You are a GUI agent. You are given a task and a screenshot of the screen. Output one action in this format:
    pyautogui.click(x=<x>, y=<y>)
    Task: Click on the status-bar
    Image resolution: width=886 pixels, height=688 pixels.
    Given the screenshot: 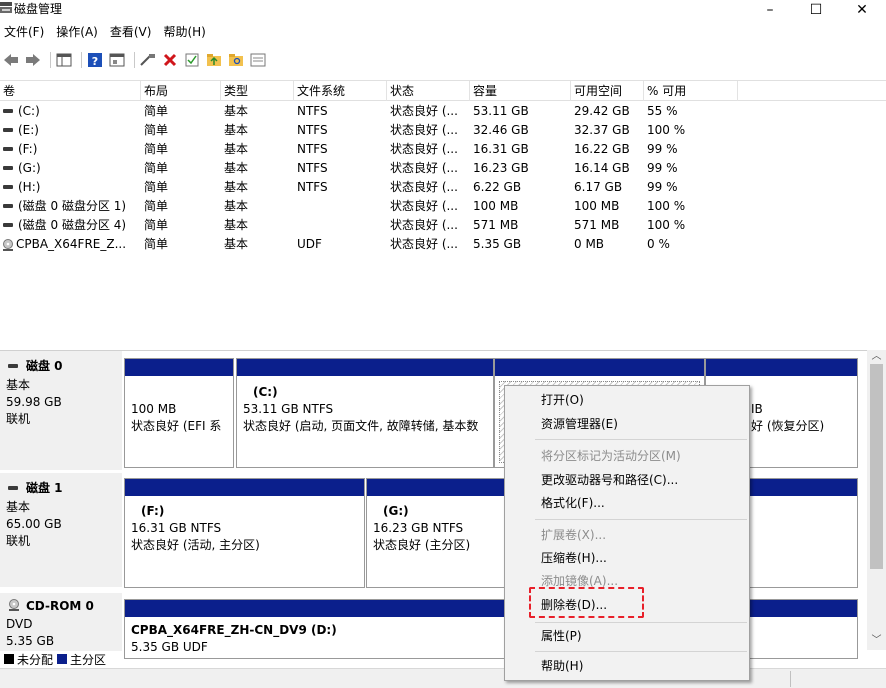 What is the action you would take?
    pyautogui.click(x=443, y=678)
    